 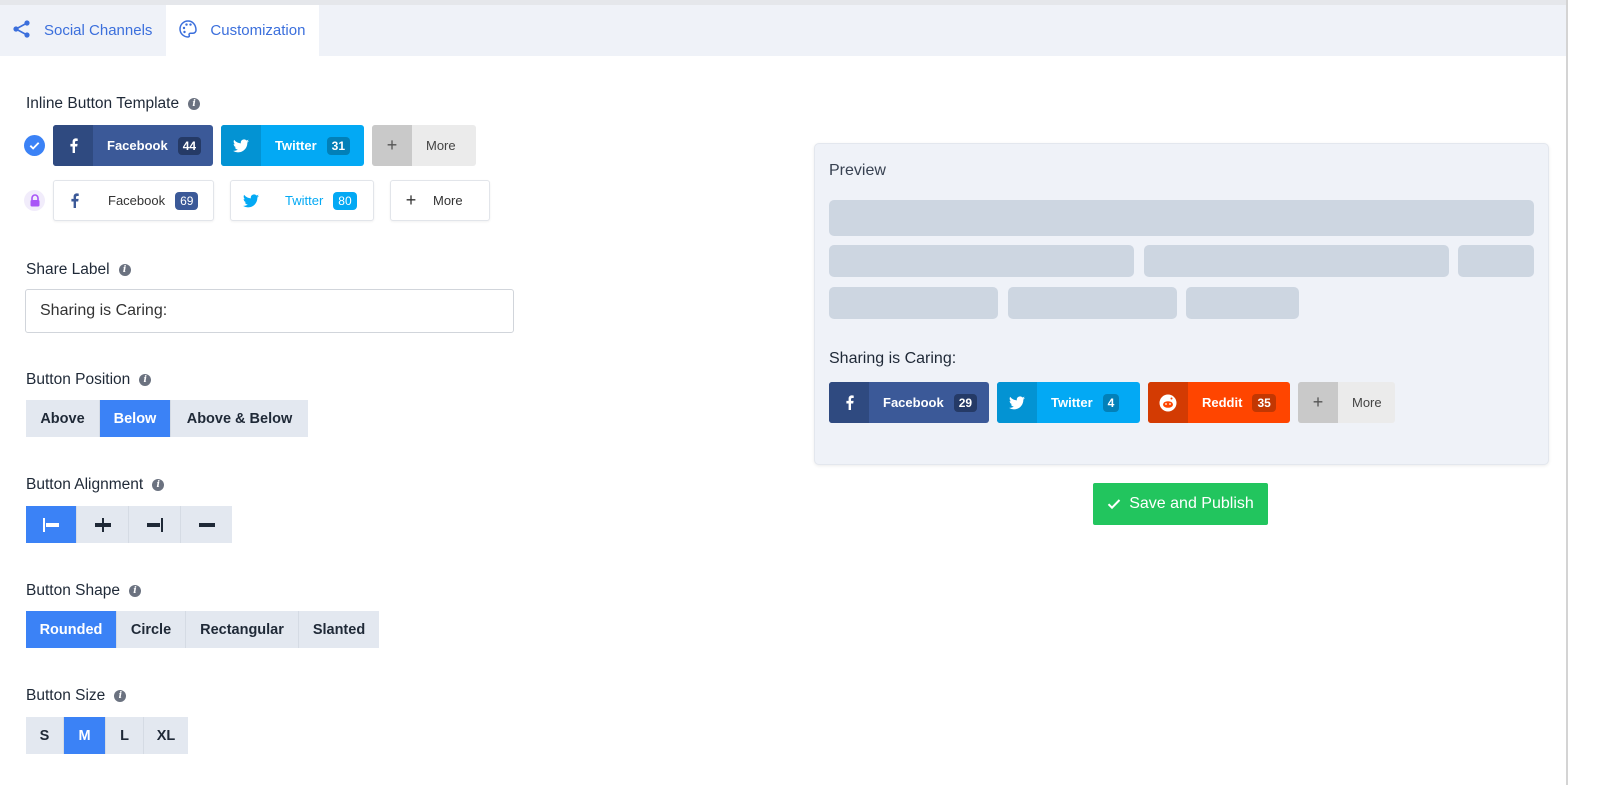 What do you see at coordinates (187, 200) in the screenshot?
I see `share-count: 69` at bounding box center [187, 200].